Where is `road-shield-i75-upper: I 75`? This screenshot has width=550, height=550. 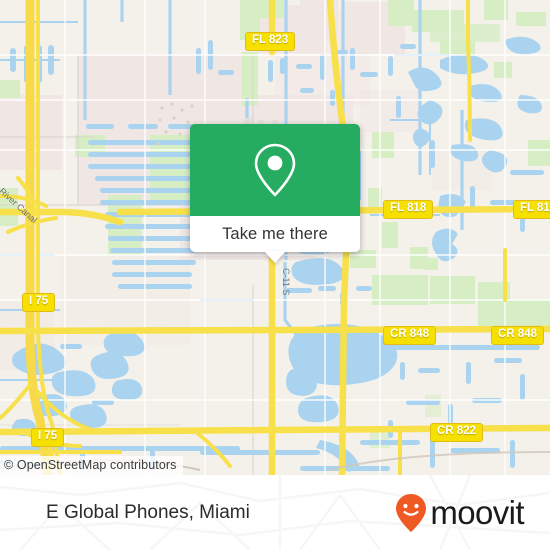 road-shield-i75-upper: I 75 is located at coordinates (39, 302).